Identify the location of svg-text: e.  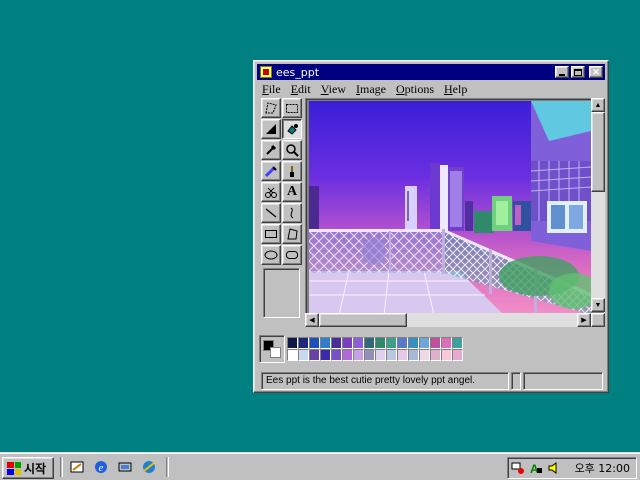
(101, 468).